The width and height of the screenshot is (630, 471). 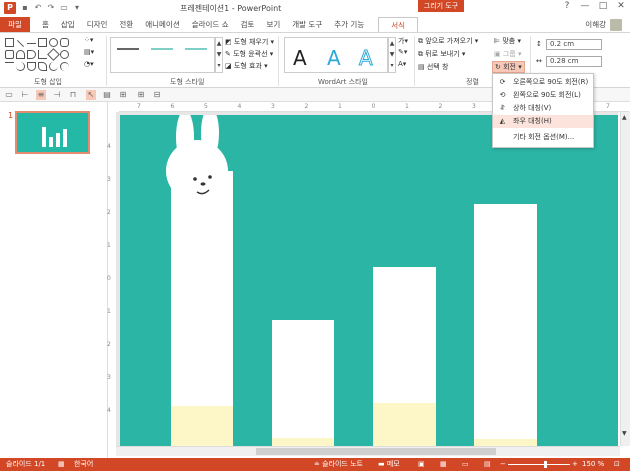 What do you see at coordinates (51, 8) in the screenshot?
I see `redo-icon: ↷` at bounding box center [51, 8].